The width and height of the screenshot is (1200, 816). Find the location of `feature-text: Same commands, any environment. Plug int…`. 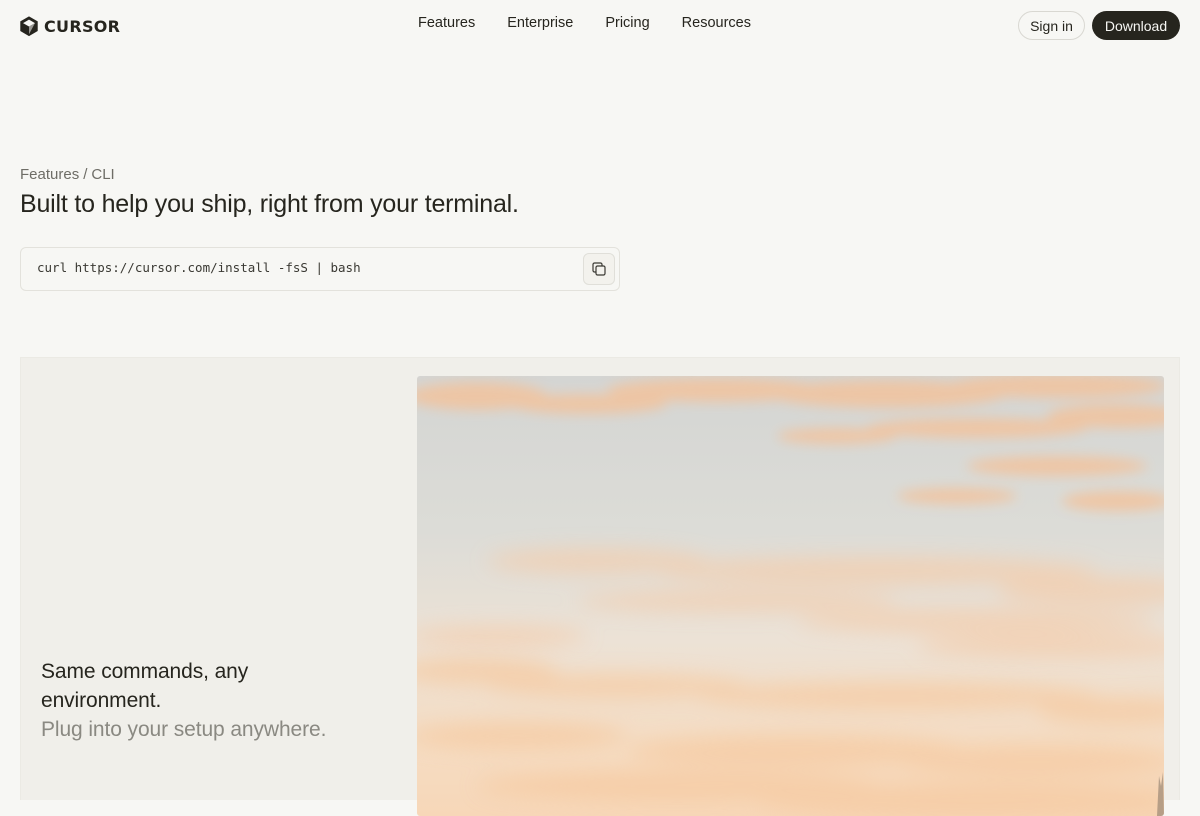

feature-text: Same commands, any environment. Plug int… is located at coordinates (206, 700).